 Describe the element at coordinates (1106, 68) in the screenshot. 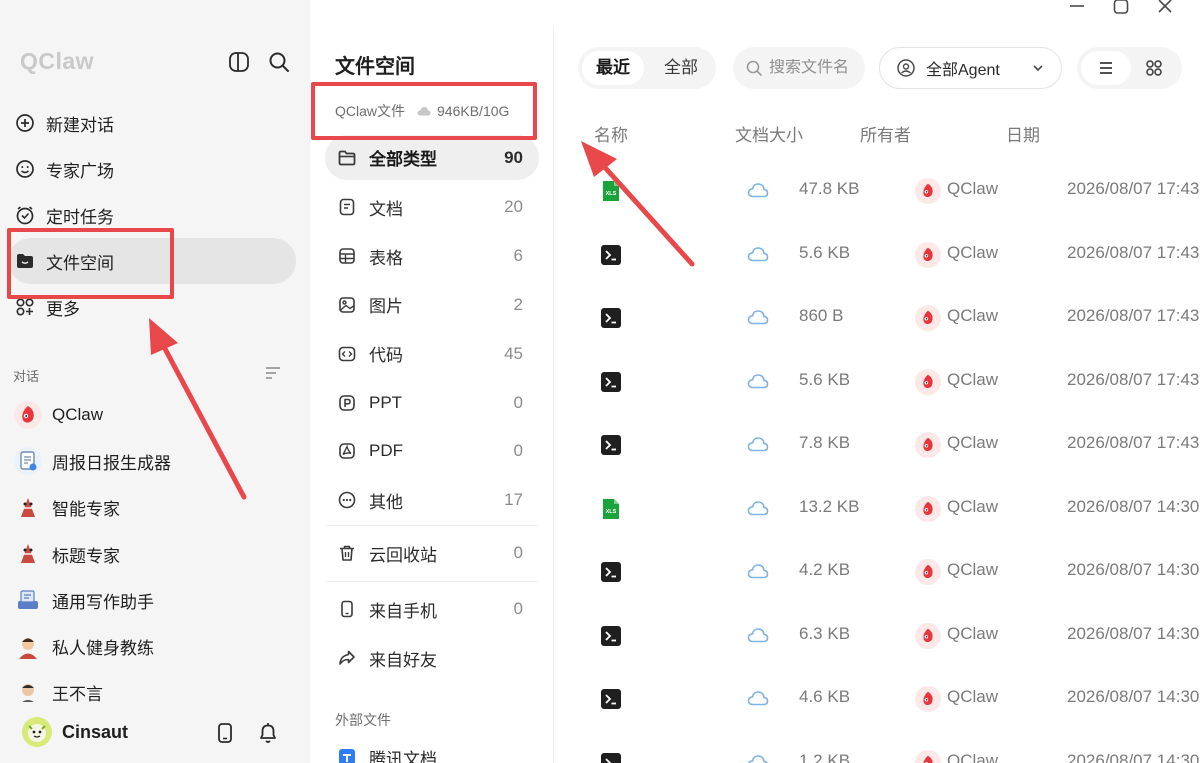

I see `list-view-icon` at that location.